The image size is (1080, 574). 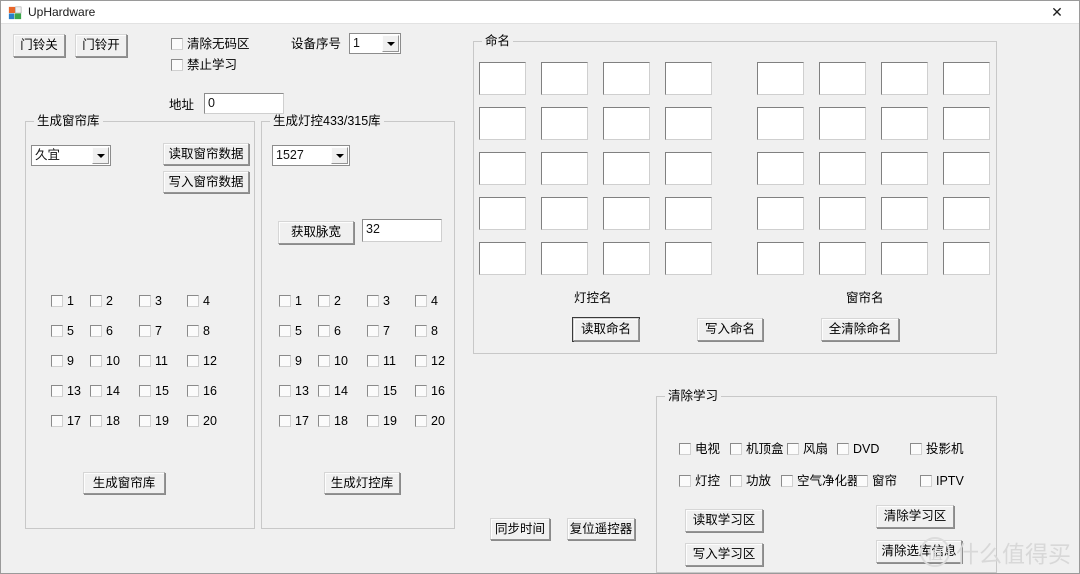 I want to click on clear-learning-checkbox-灯控: 灯控, so click(x=699, y=481).